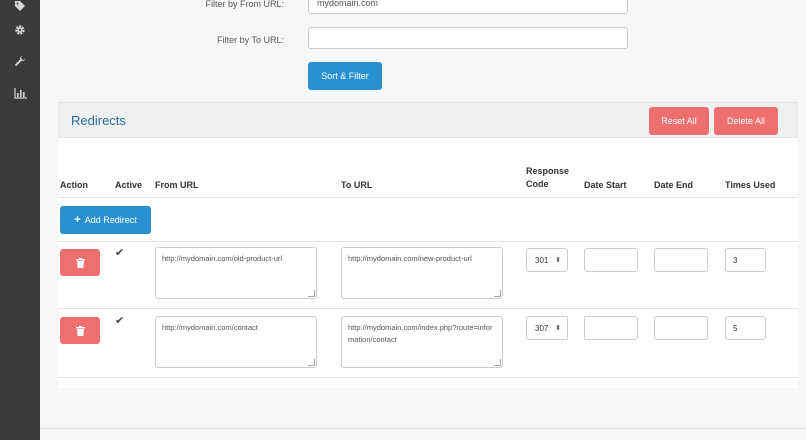 The width and height of the screenshot is (806, 440). What do you see at coordinates (129, 185) in the screenshot?
I see `header-active: Active` at bounding box center [129, 185].